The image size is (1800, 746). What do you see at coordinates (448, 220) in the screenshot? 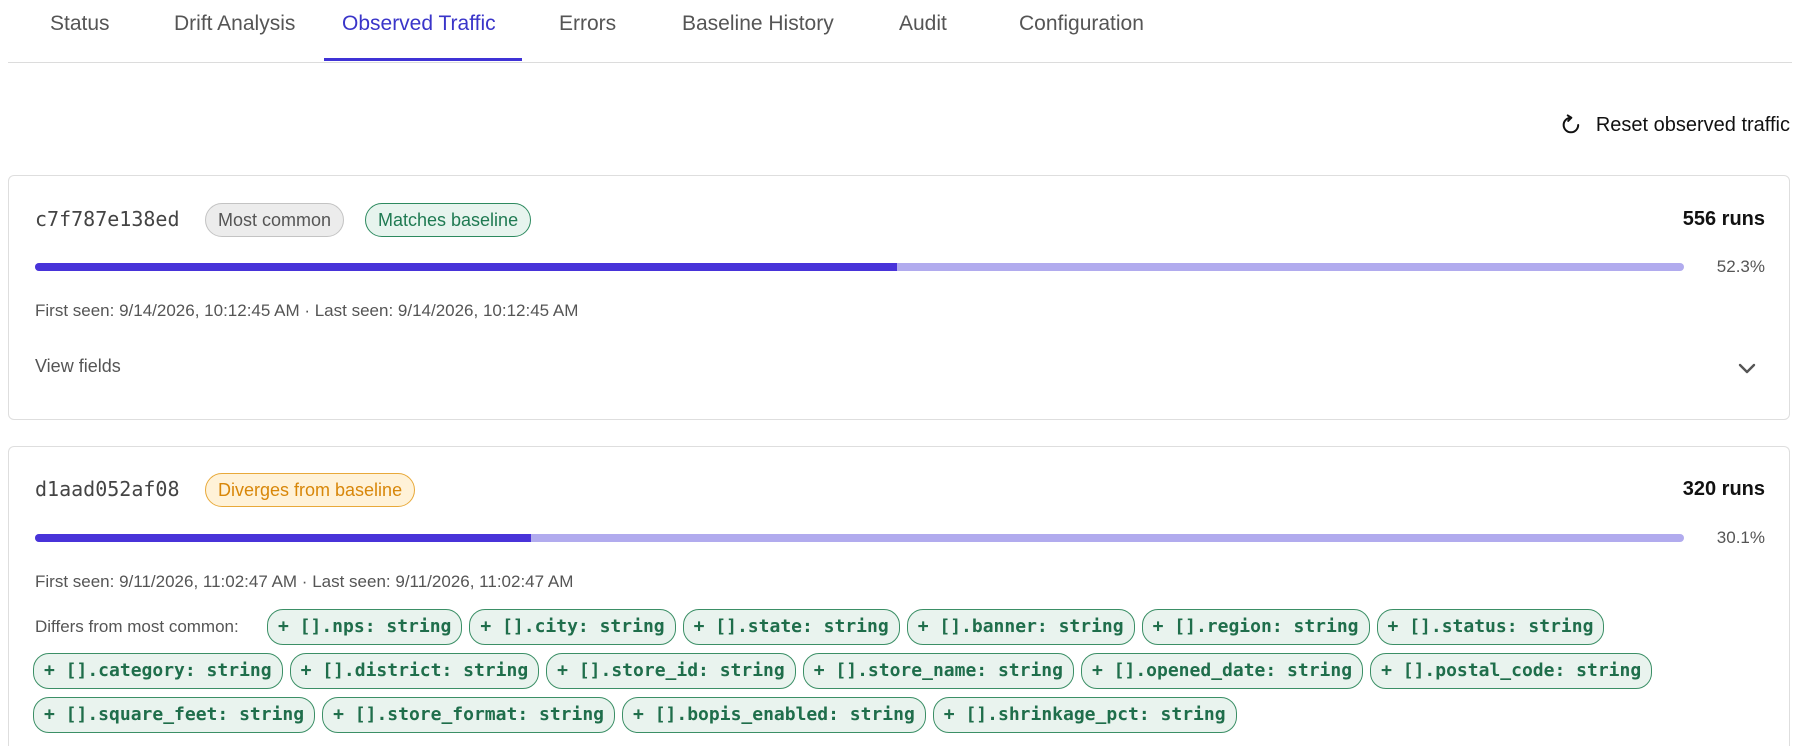
I see `matches-baseline-badge: Matches baseline` at bounding box center [448, 220].